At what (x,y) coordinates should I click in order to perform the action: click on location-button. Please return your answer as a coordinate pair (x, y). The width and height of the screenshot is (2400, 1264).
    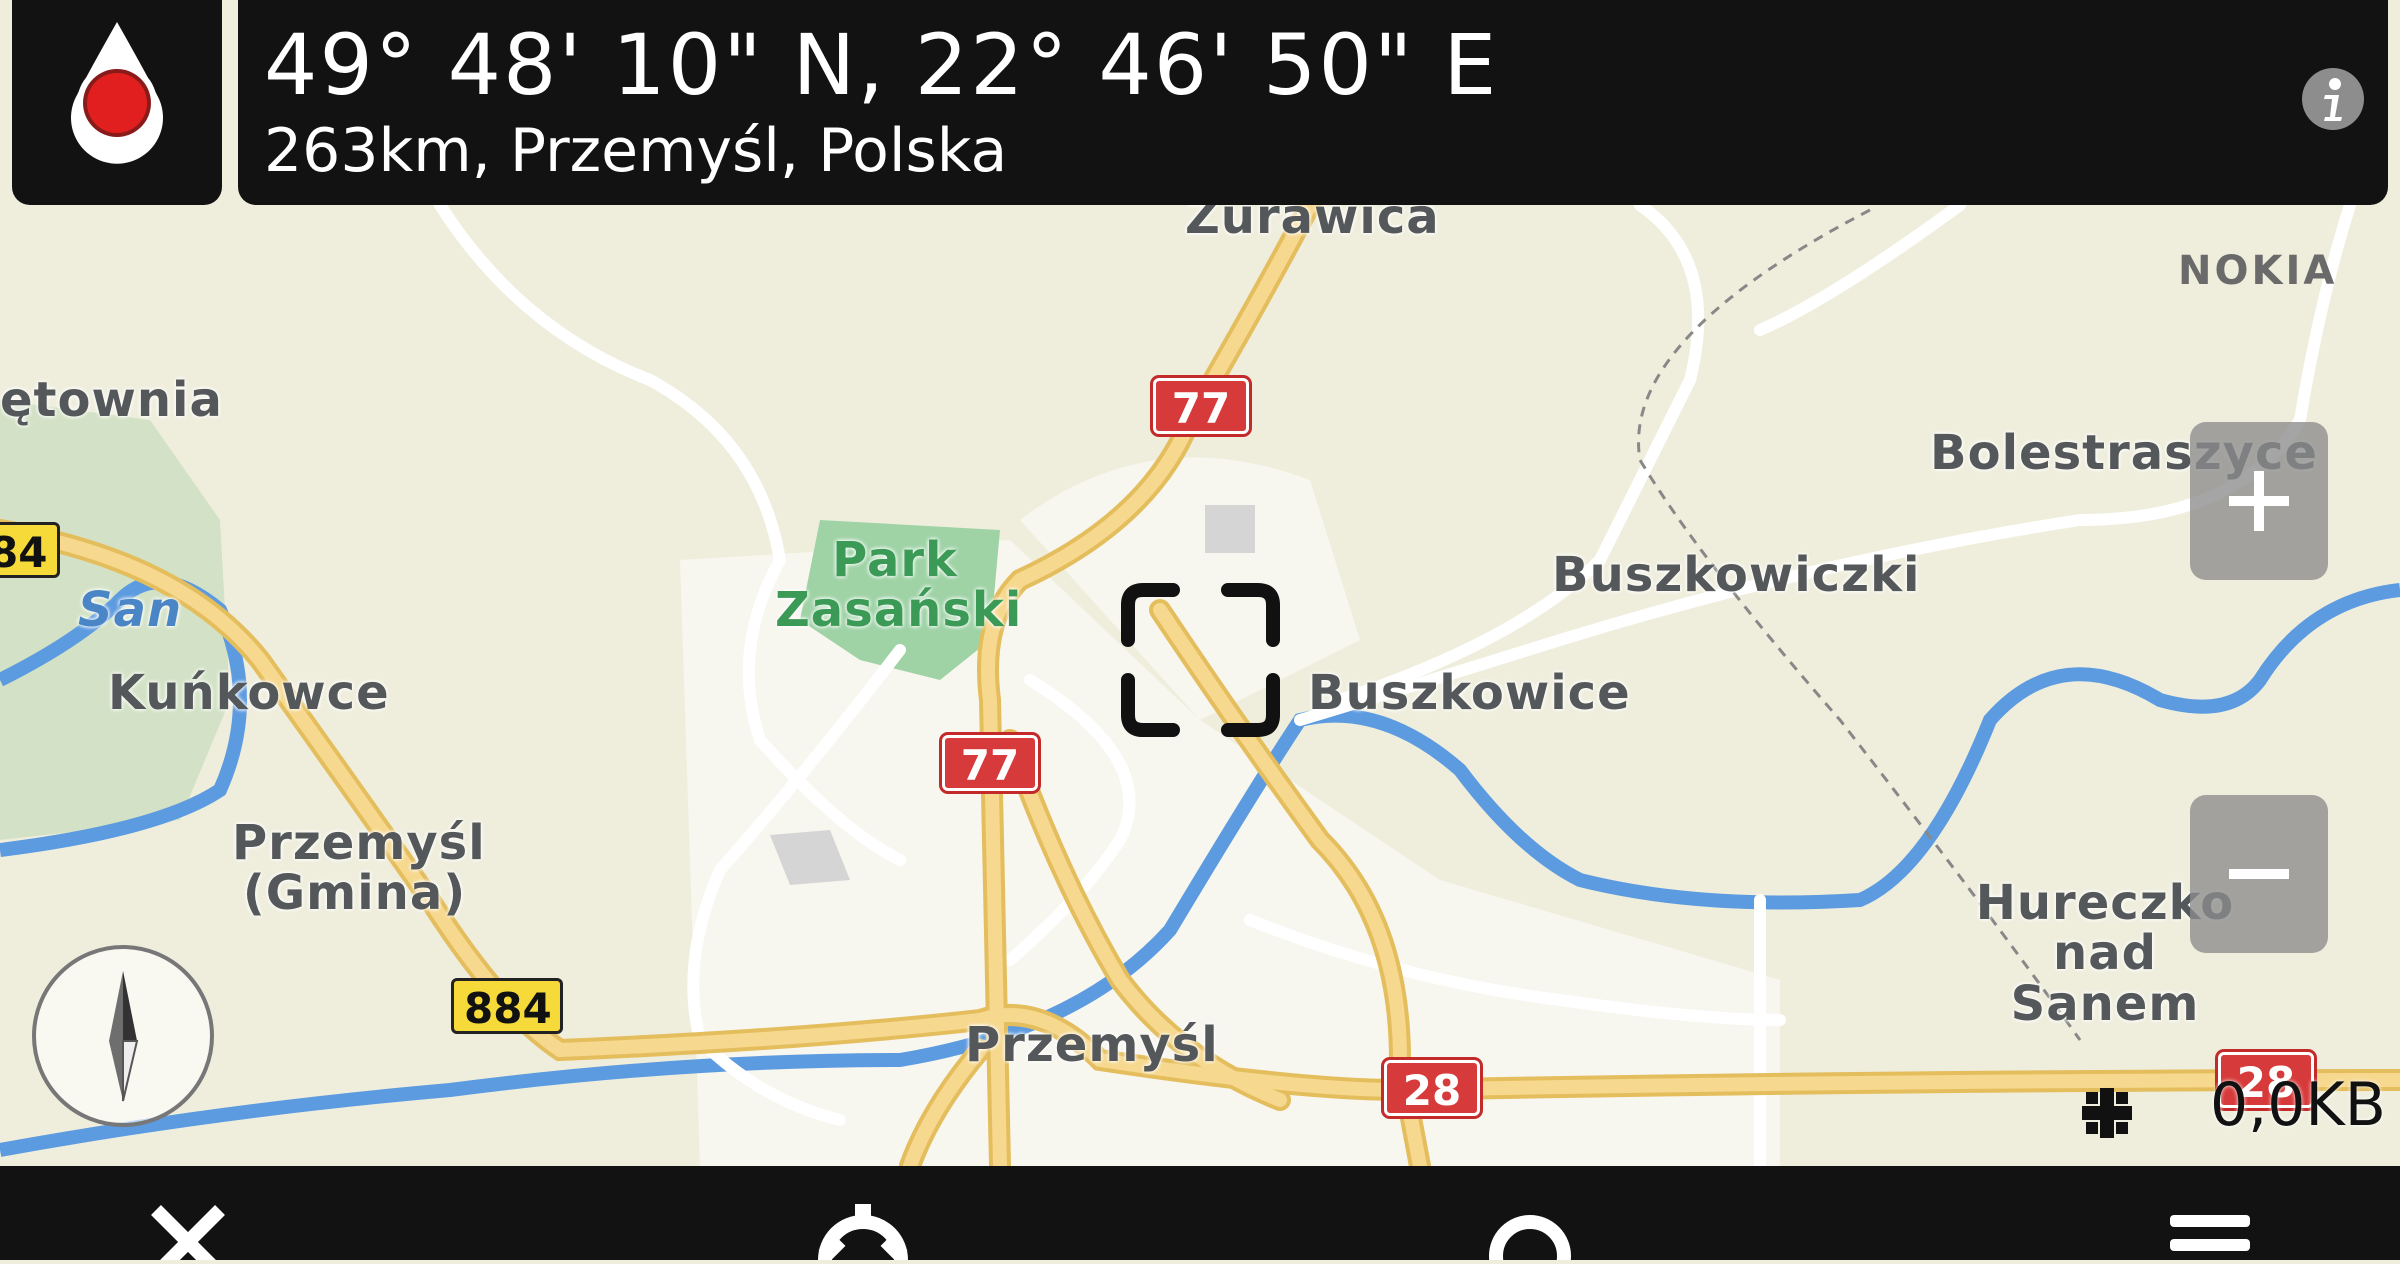
    Looking at the image, I should click on (117, 102).